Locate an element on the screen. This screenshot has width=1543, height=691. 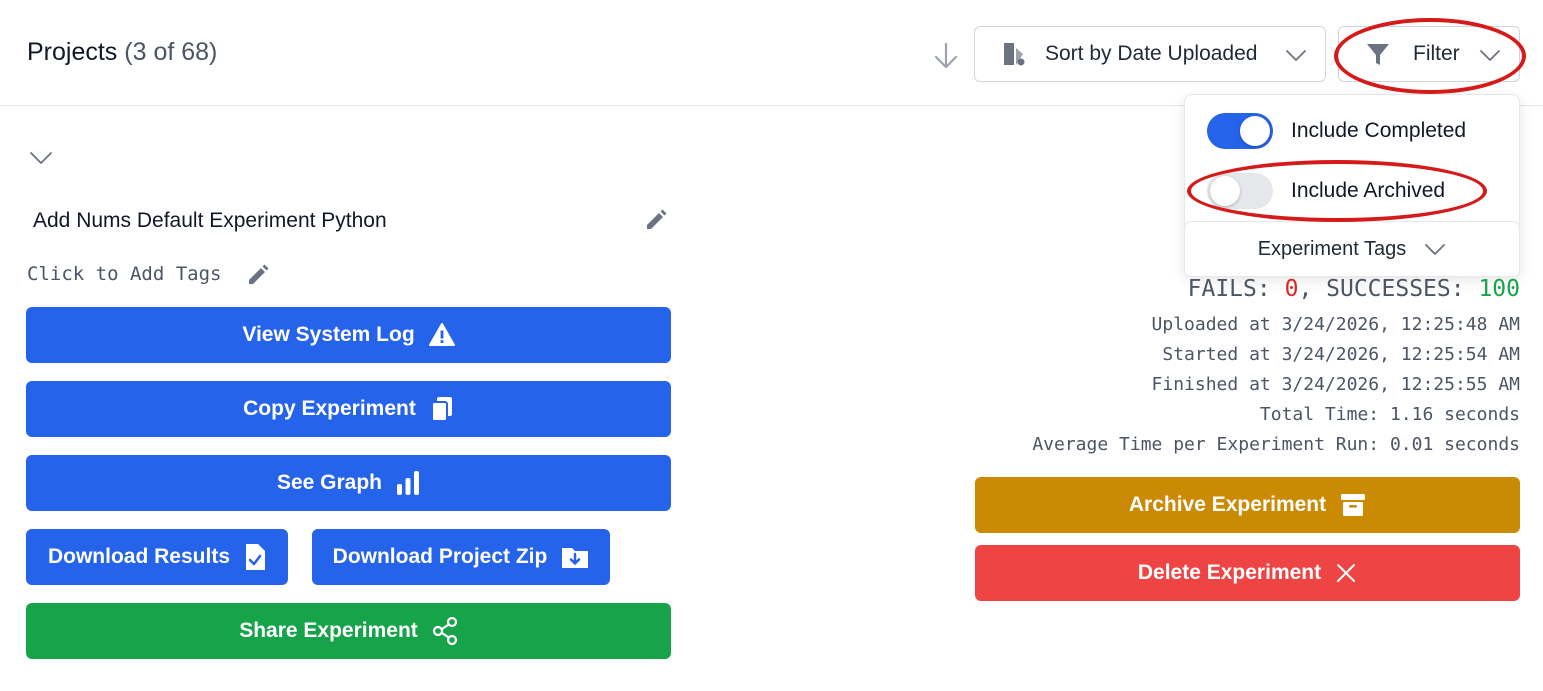
successes-count: 100 is located at coordinates (1499, 289).